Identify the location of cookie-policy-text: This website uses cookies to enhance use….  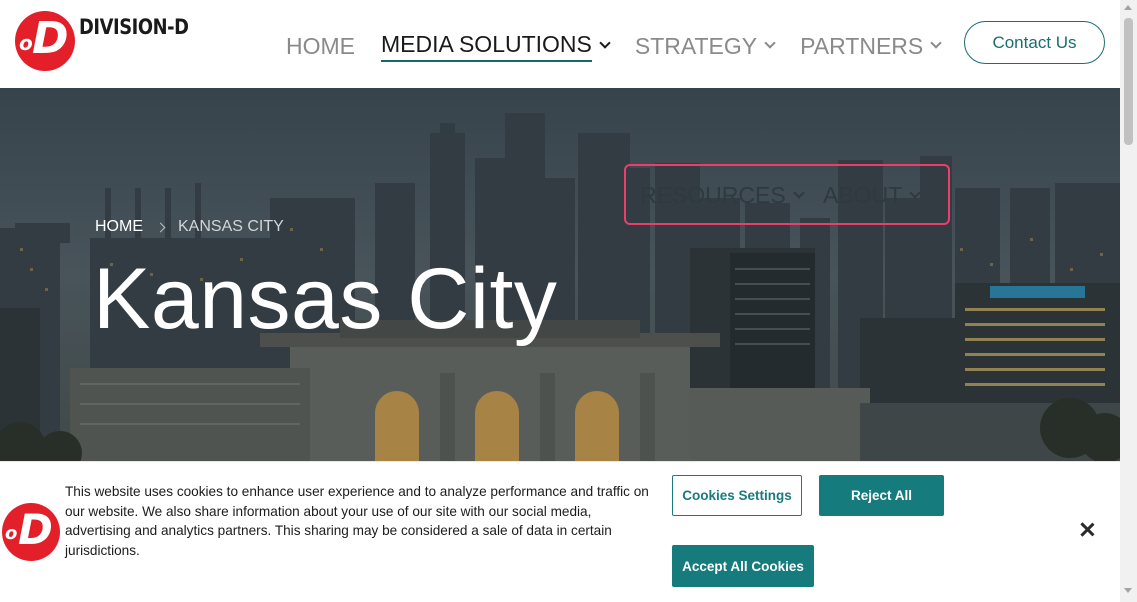
(357, 521).